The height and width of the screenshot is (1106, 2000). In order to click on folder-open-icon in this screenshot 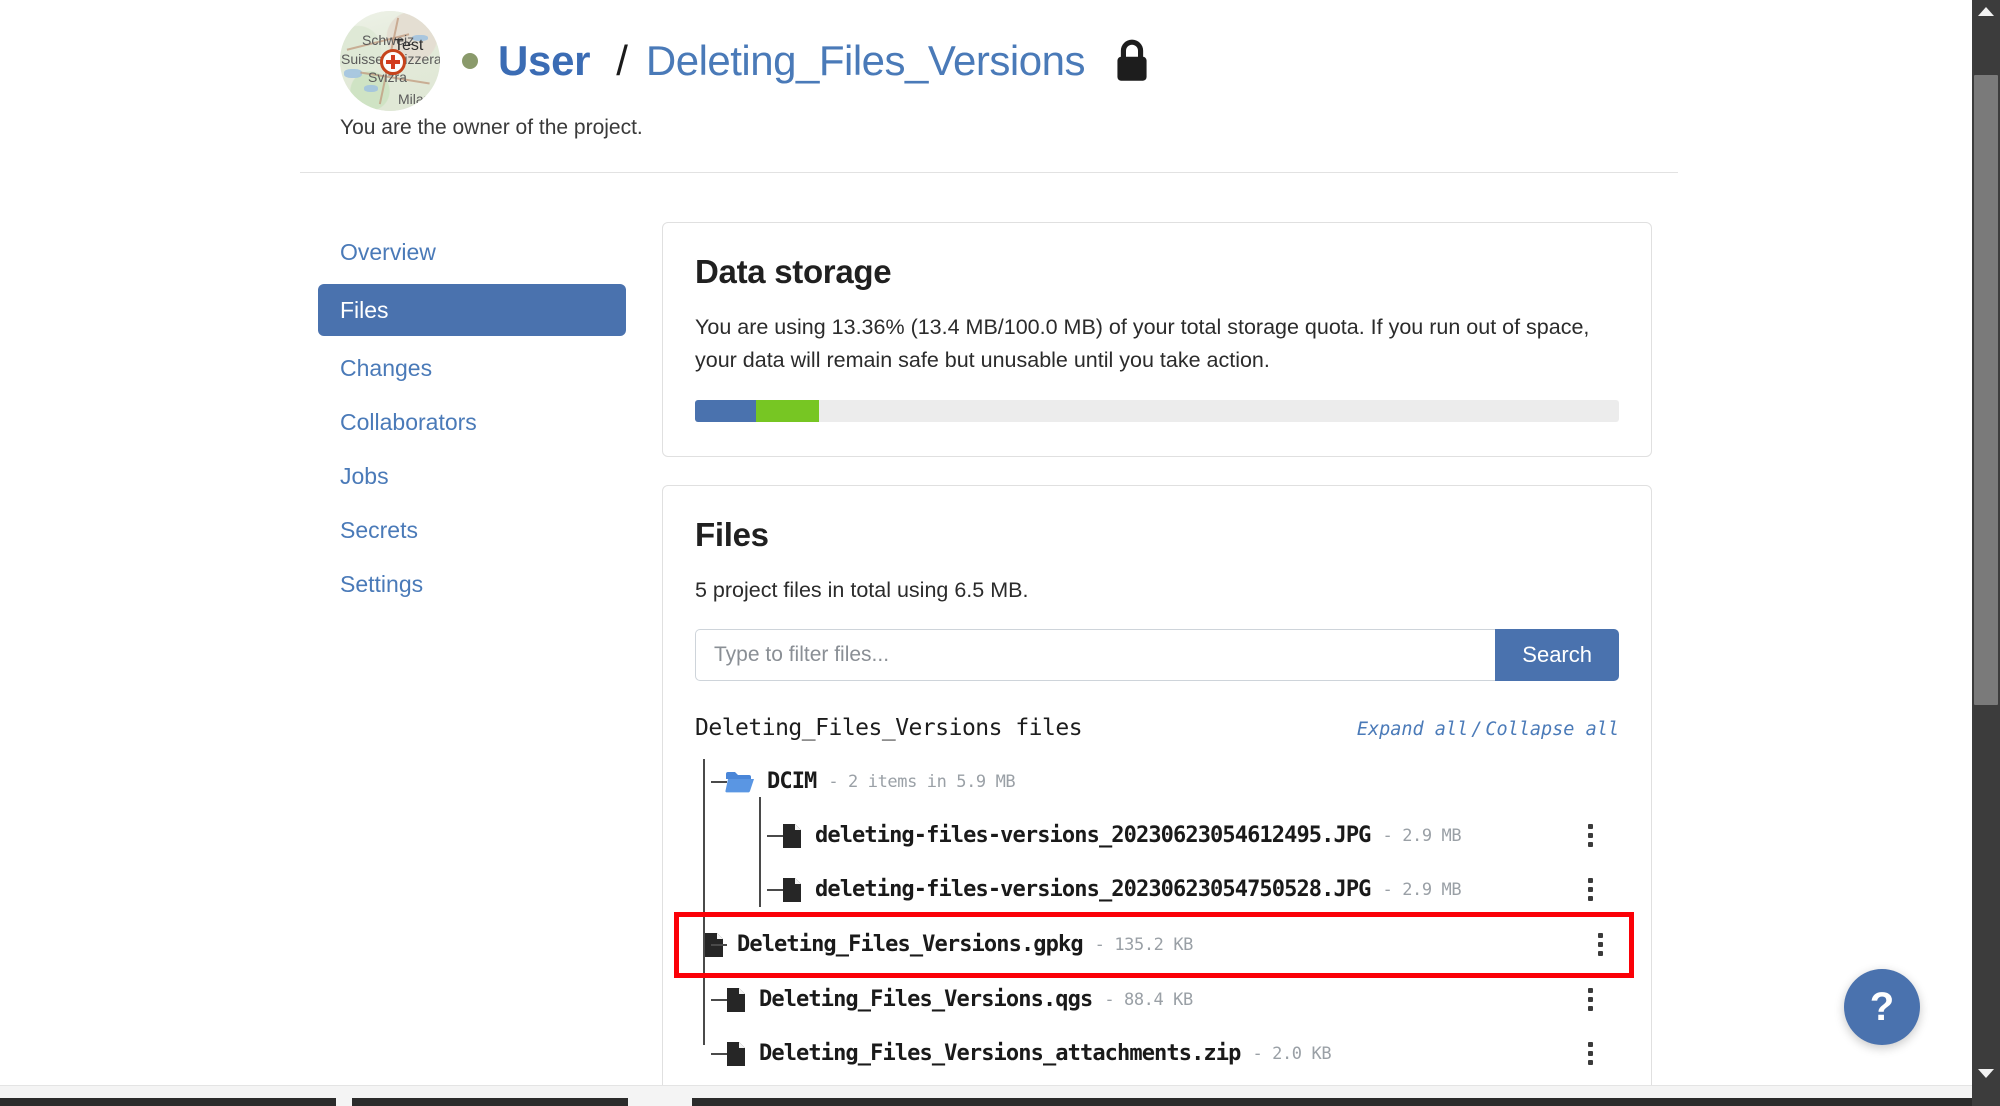, I will do `click(740, 782)`.